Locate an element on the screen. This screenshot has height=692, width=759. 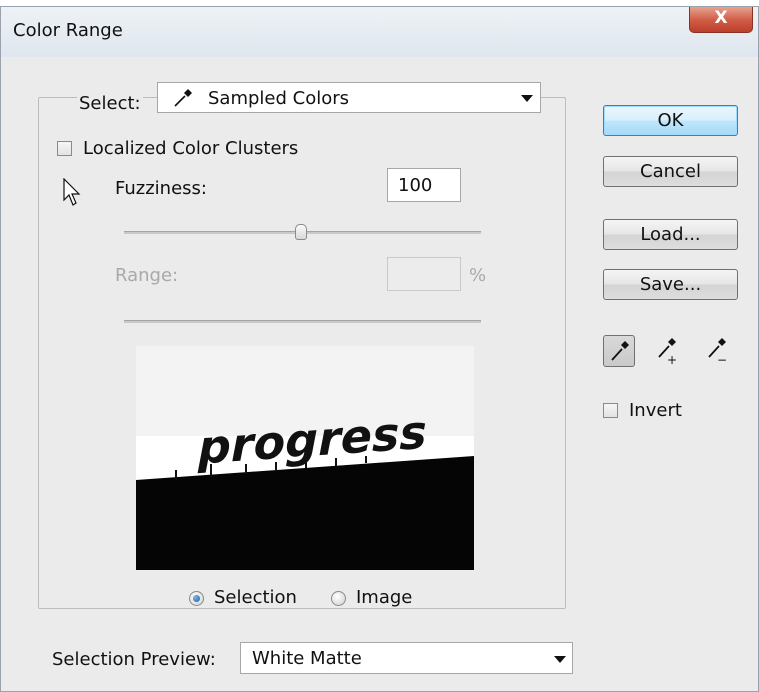
close-button: X is located at coordinates (721, 20).